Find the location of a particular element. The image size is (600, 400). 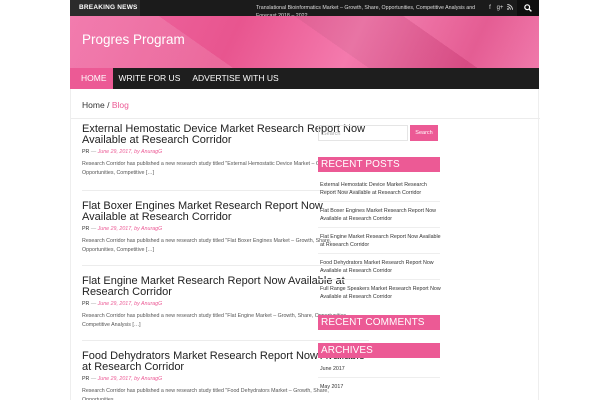

archive-link: May 2017 is located at coordinates (382, 387).